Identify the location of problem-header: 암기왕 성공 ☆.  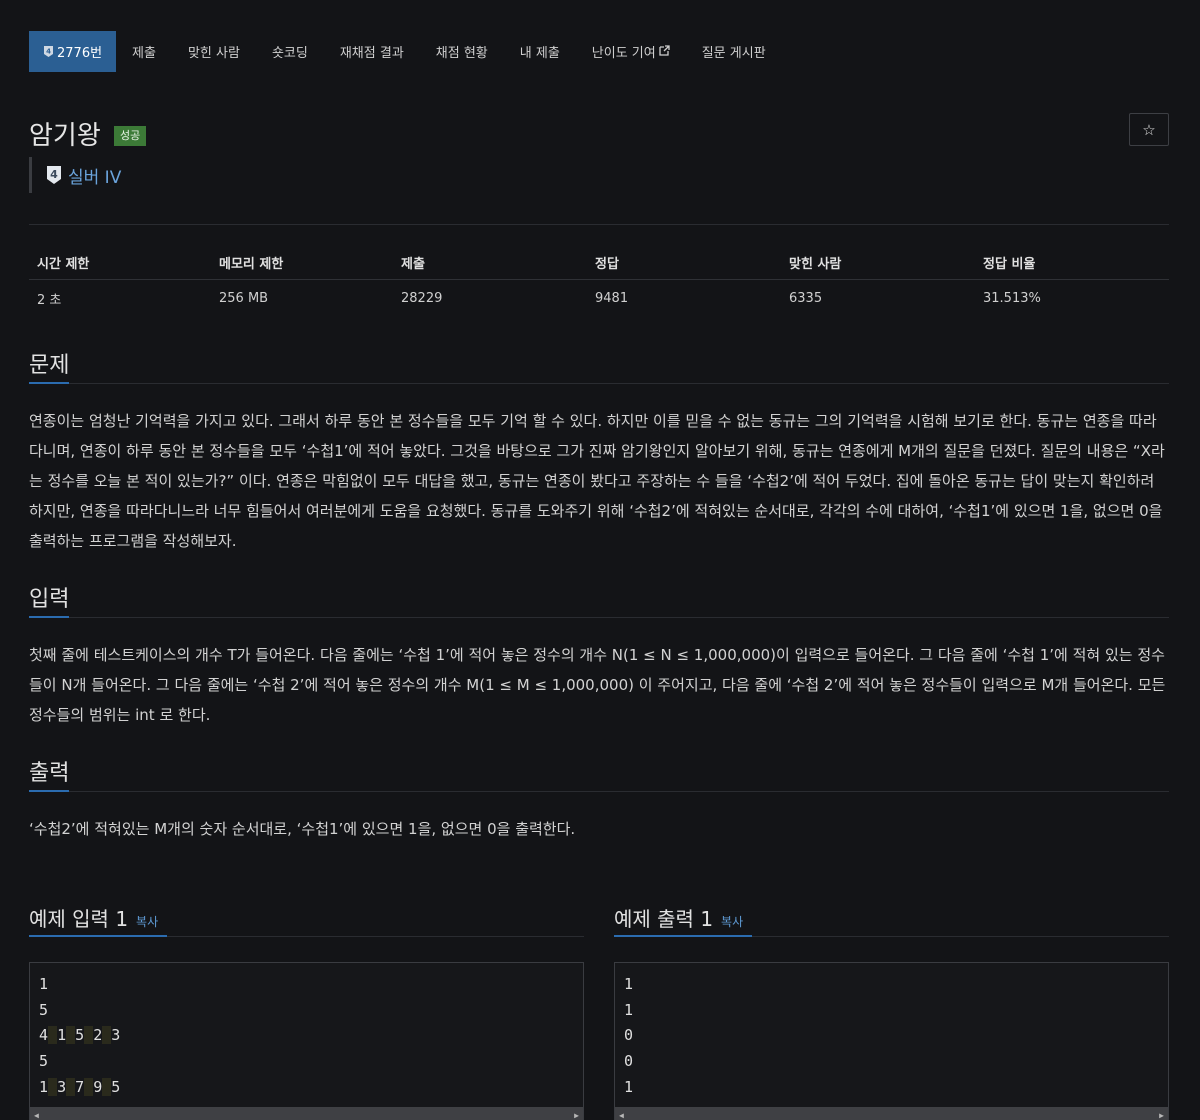
(599, 134).